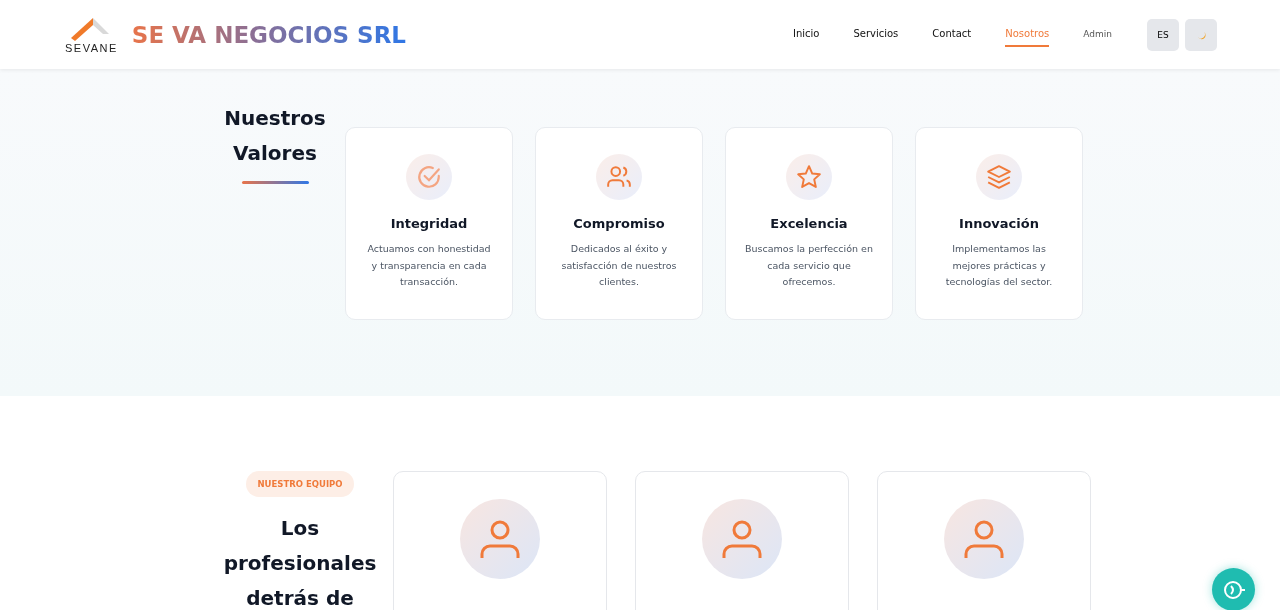  Describe the element at coordinates (619, 177) in the screenshot. I see `users-icon` at that location.